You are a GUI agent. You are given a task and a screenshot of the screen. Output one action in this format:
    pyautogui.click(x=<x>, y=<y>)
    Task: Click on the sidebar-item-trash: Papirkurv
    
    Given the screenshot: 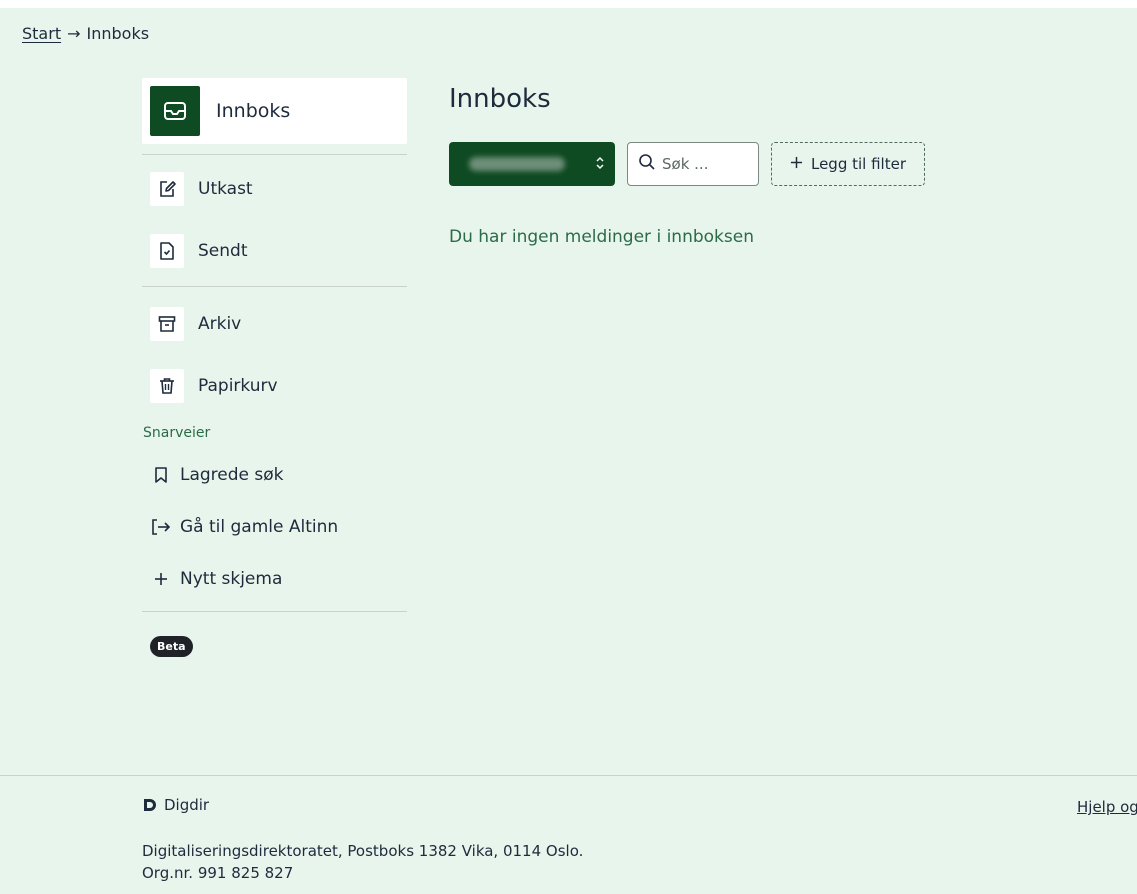 What is the action you would take?
    pyautogui.click(x=274, y=386)
    